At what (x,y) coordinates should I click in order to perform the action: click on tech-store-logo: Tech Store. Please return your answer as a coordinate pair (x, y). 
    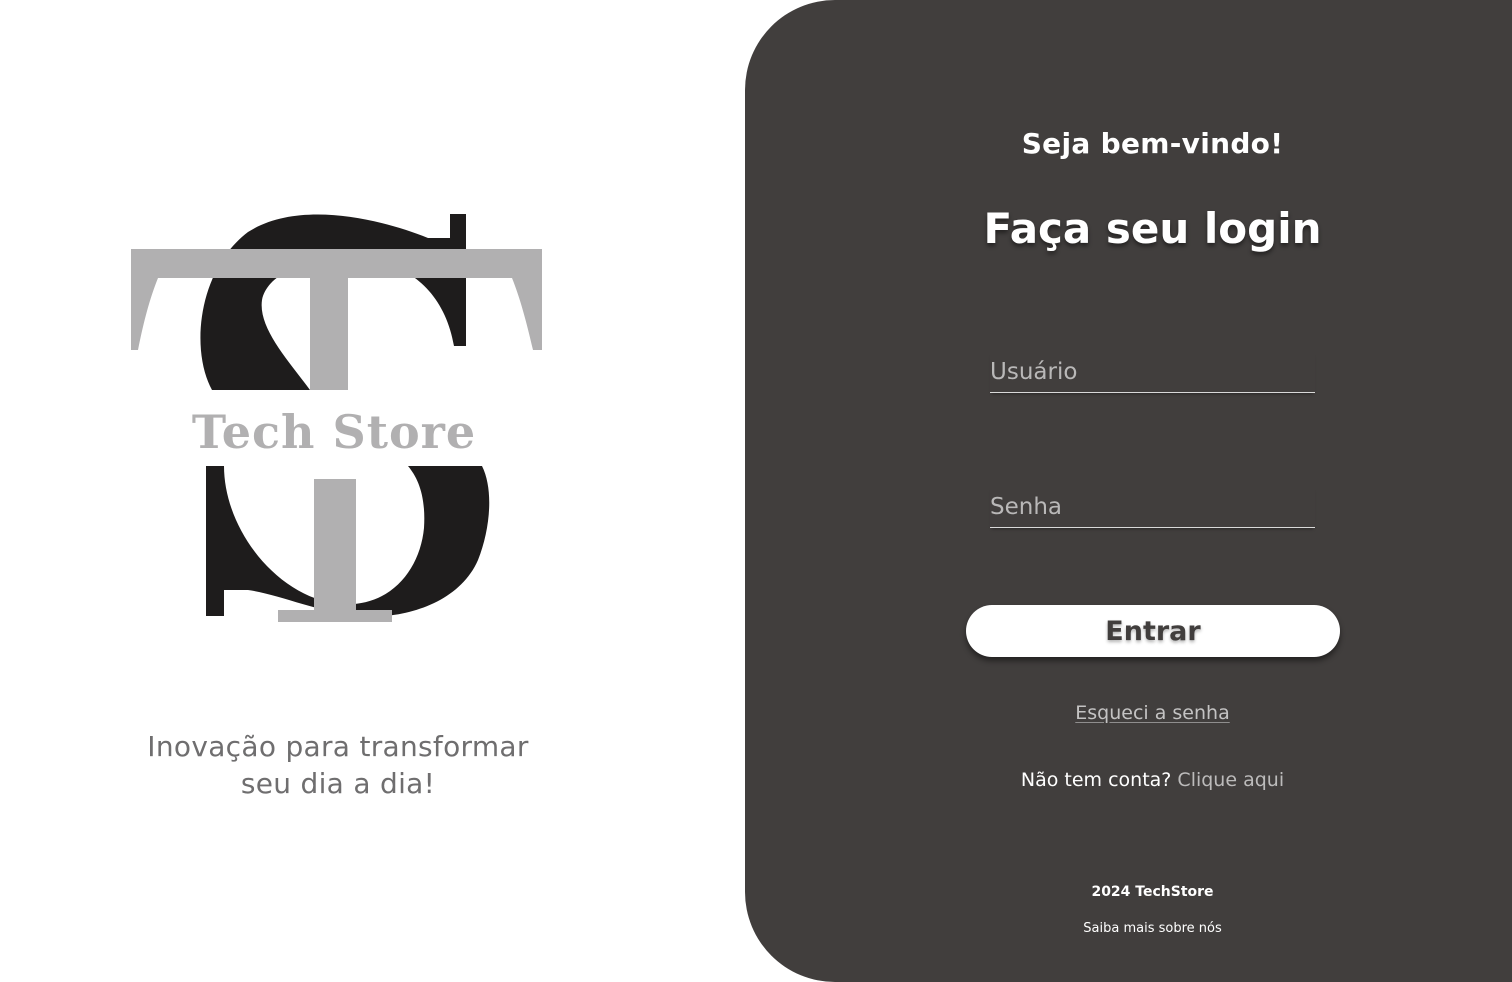
    Looking at the image, I should click on (337, 418).